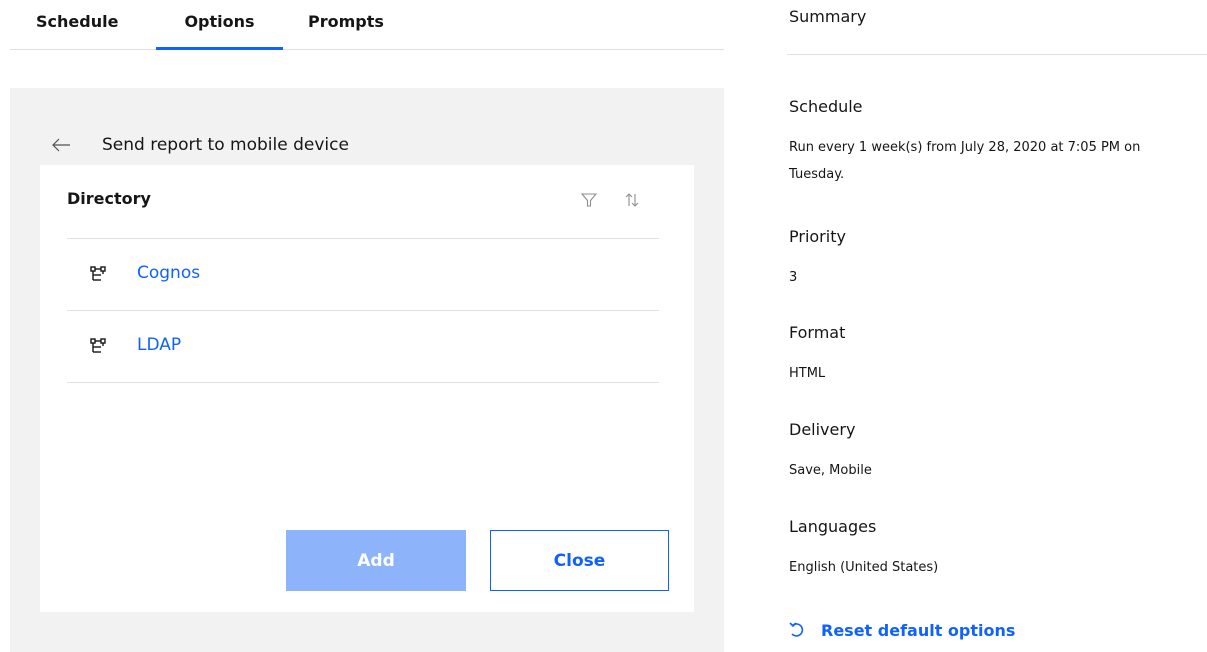  Describe the element at coordinates (358, 25) in the screenshot. I see `tab-prompts: Prompts` at that location.